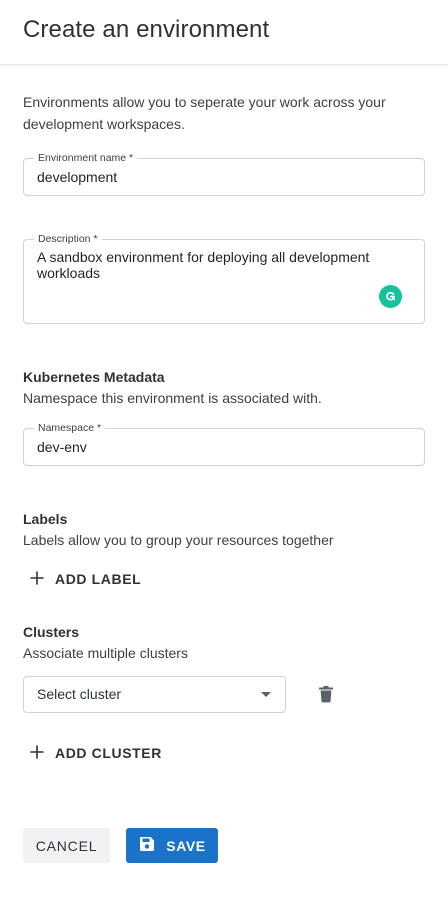 Image resolution: width=448 pixels, height=910 pixels. I want to click on caret-down-icon, so click(266, 694).